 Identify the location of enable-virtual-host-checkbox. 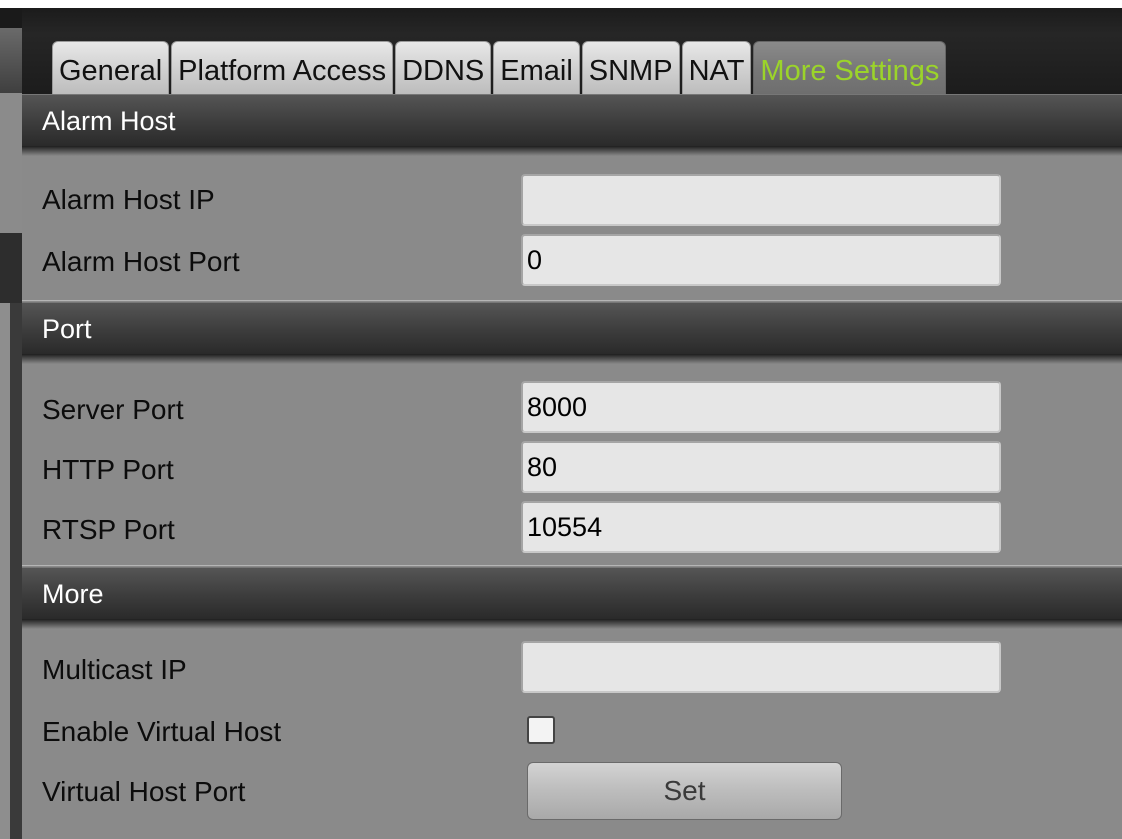
(541, 730).